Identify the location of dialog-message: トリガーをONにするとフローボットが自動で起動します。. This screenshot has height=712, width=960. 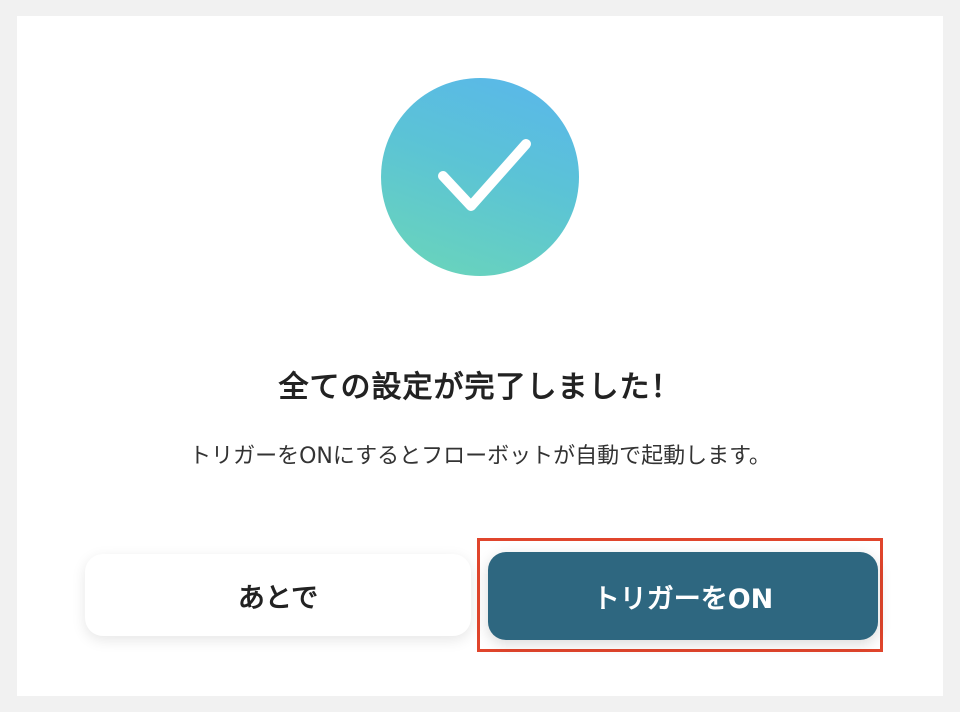
(480, 456).